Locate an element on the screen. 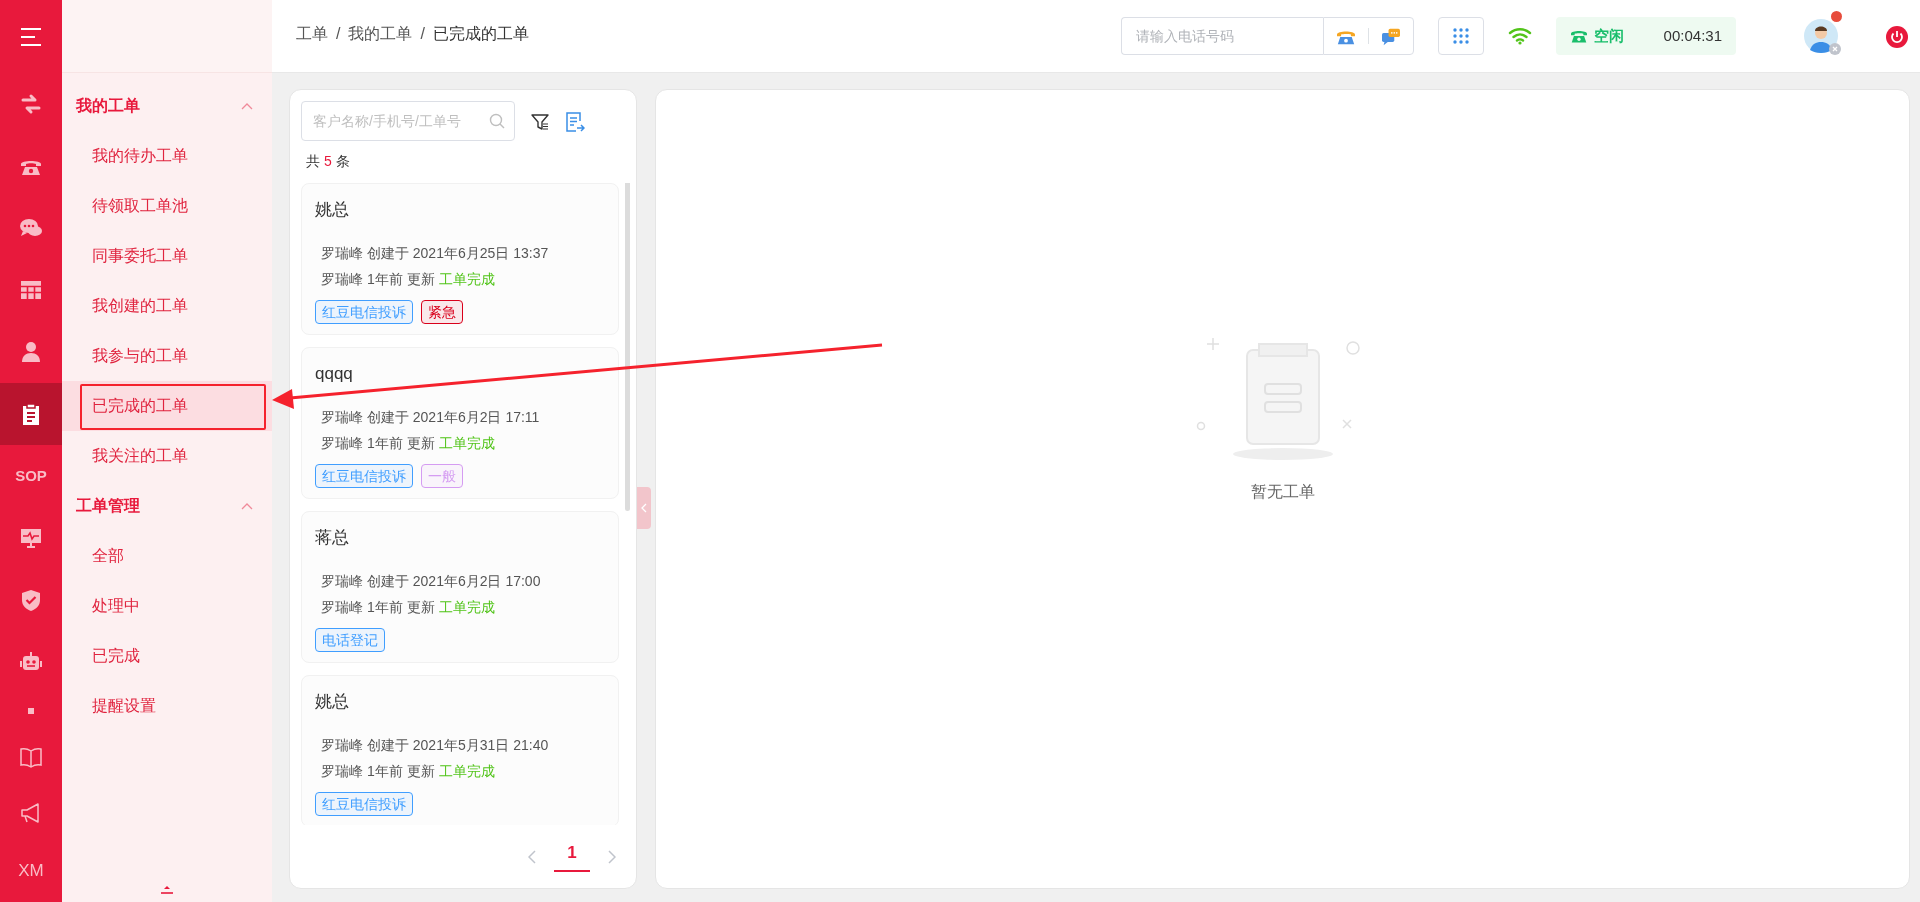 The image size is (1920, 902). avatar-icon is located at coordinates (1821, 36).